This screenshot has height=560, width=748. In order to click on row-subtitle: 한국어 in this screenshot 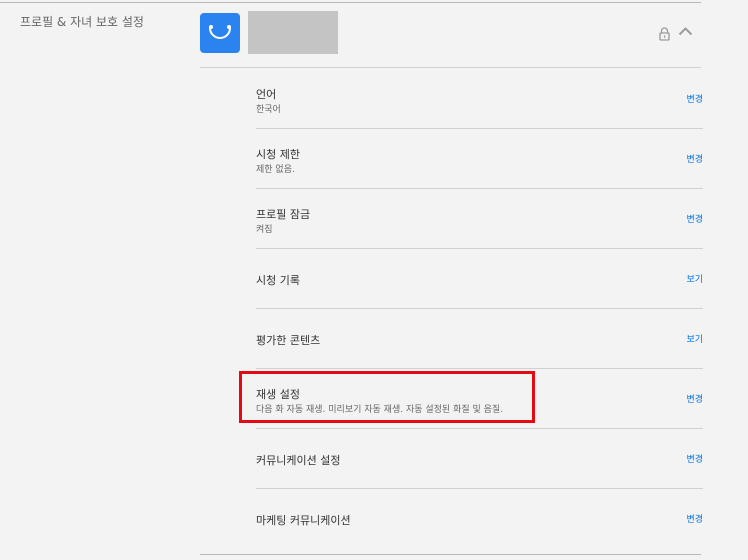, I will do `click(268, 110)`.